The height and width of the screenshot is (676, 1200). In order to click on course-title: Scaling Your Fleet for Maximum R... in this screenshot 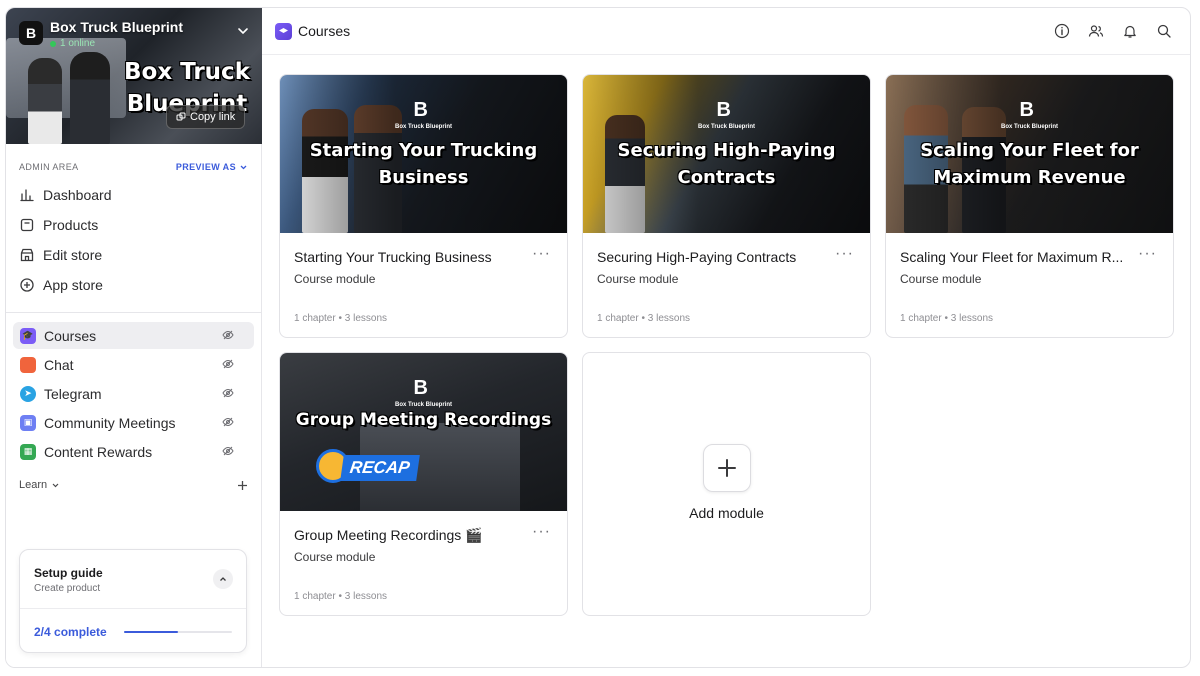, I will do `click(1012, 257)`.